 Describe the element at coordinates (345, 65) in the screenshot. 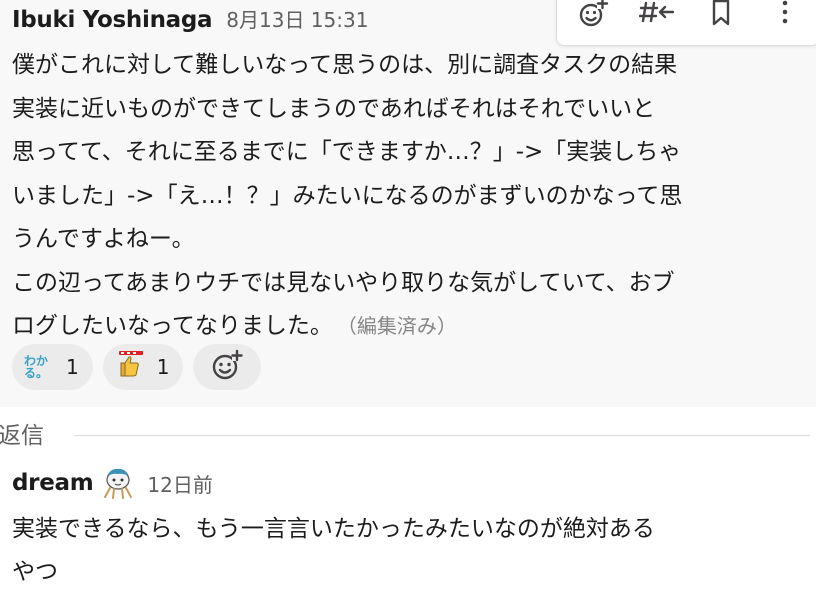

I see `message-line: 僕がこれに対して難しいなって思うのは、別に調査タスクの結果` at that location.